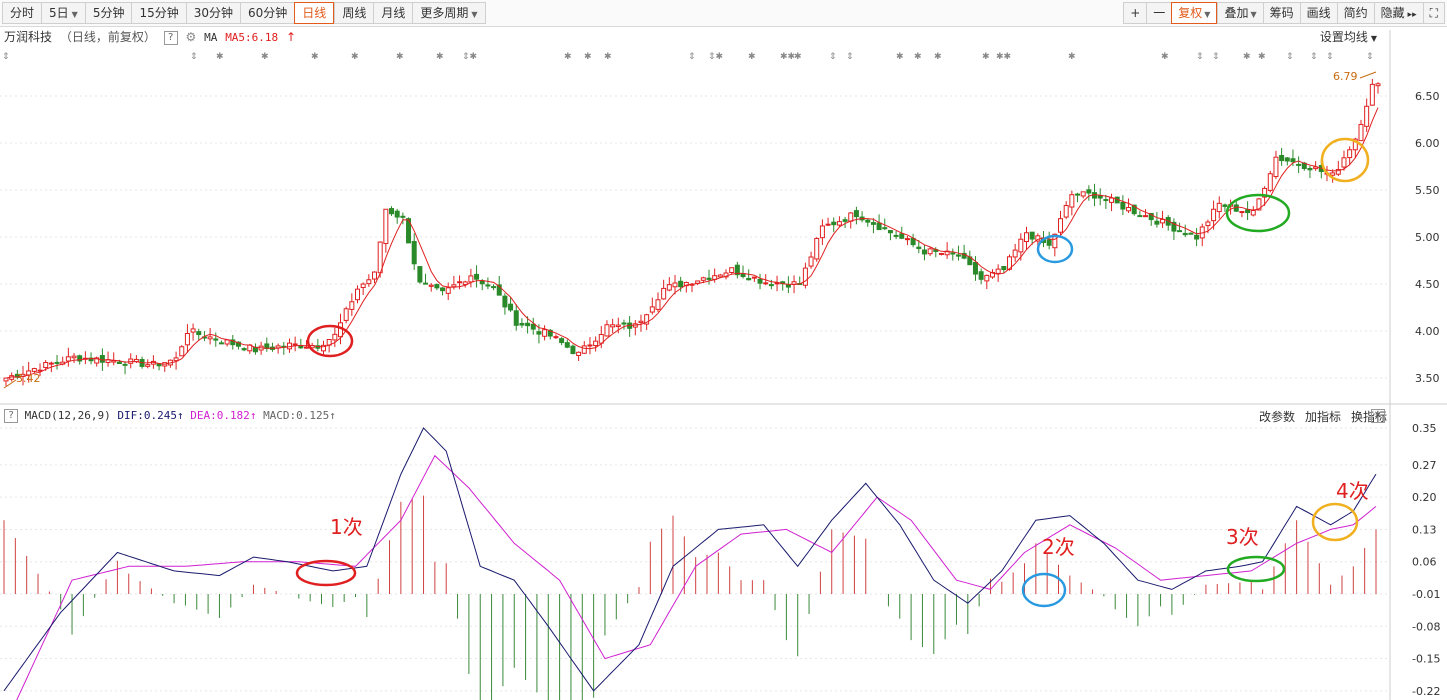 This screenshot has height=700, width=1447. What do you see at coordinates (220, 415) in the screenshot?
I see `dea-value: DEA:0.182` at bounding box center [220, 415].